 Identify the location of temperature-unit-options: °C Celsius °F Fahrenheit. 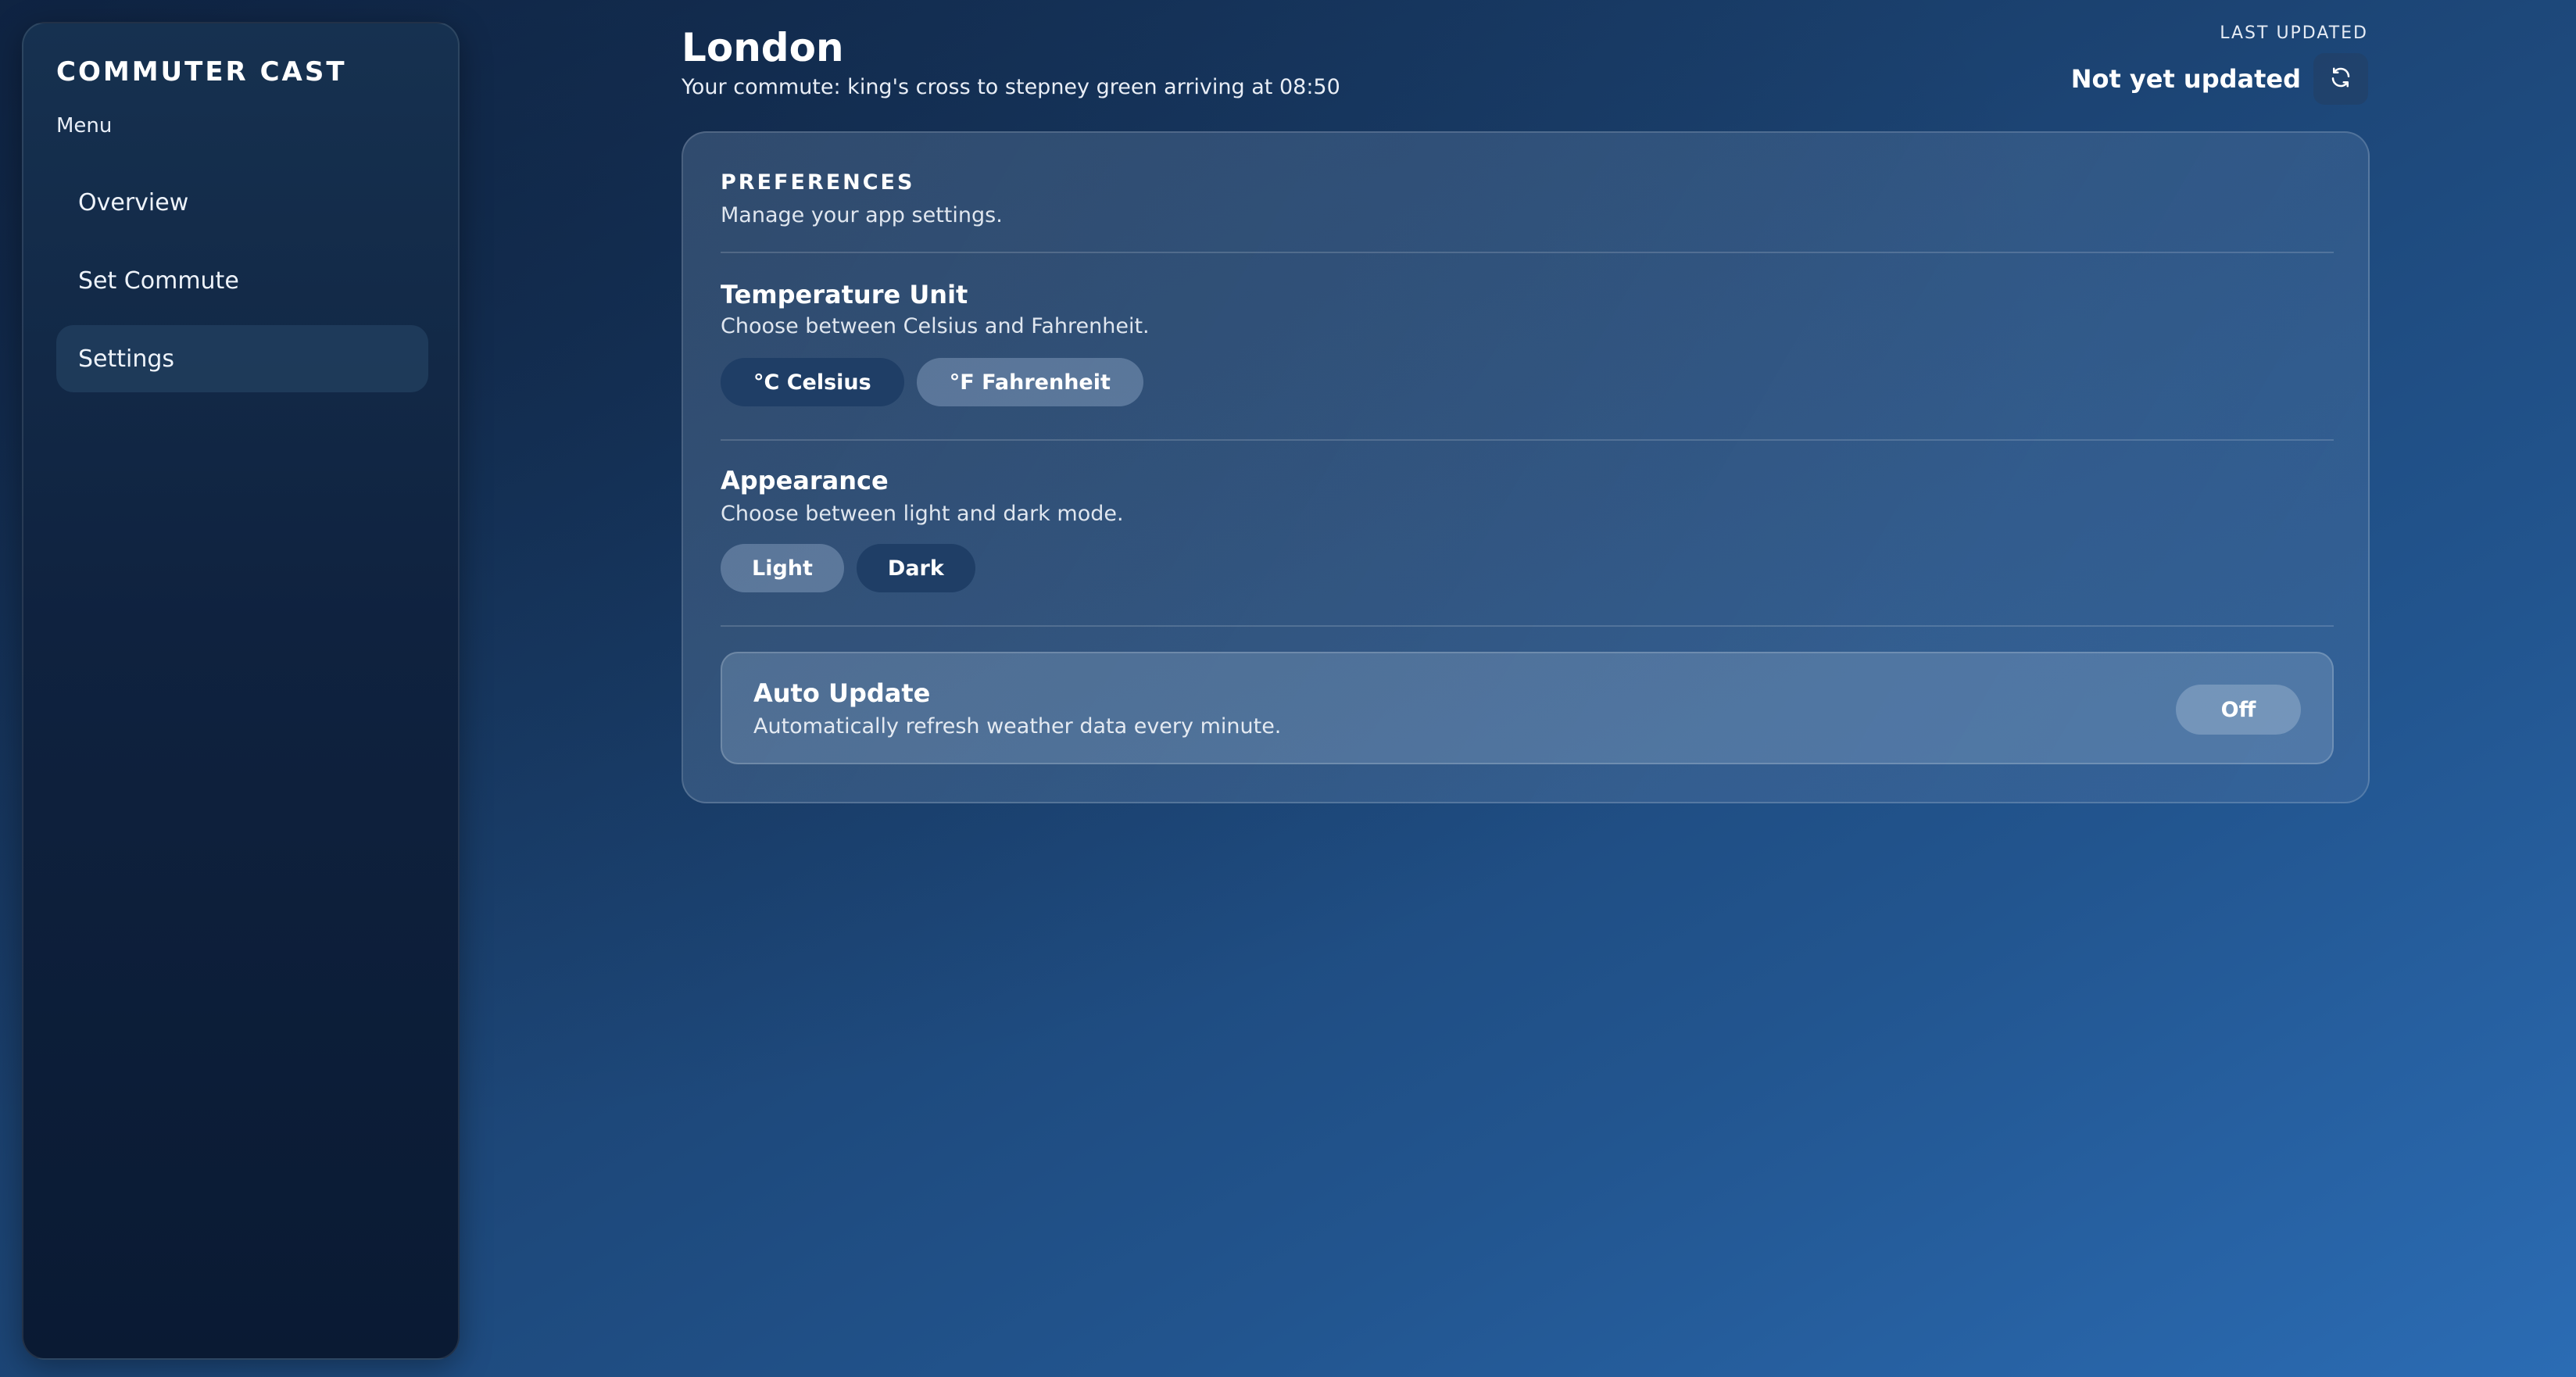
(932, 382).